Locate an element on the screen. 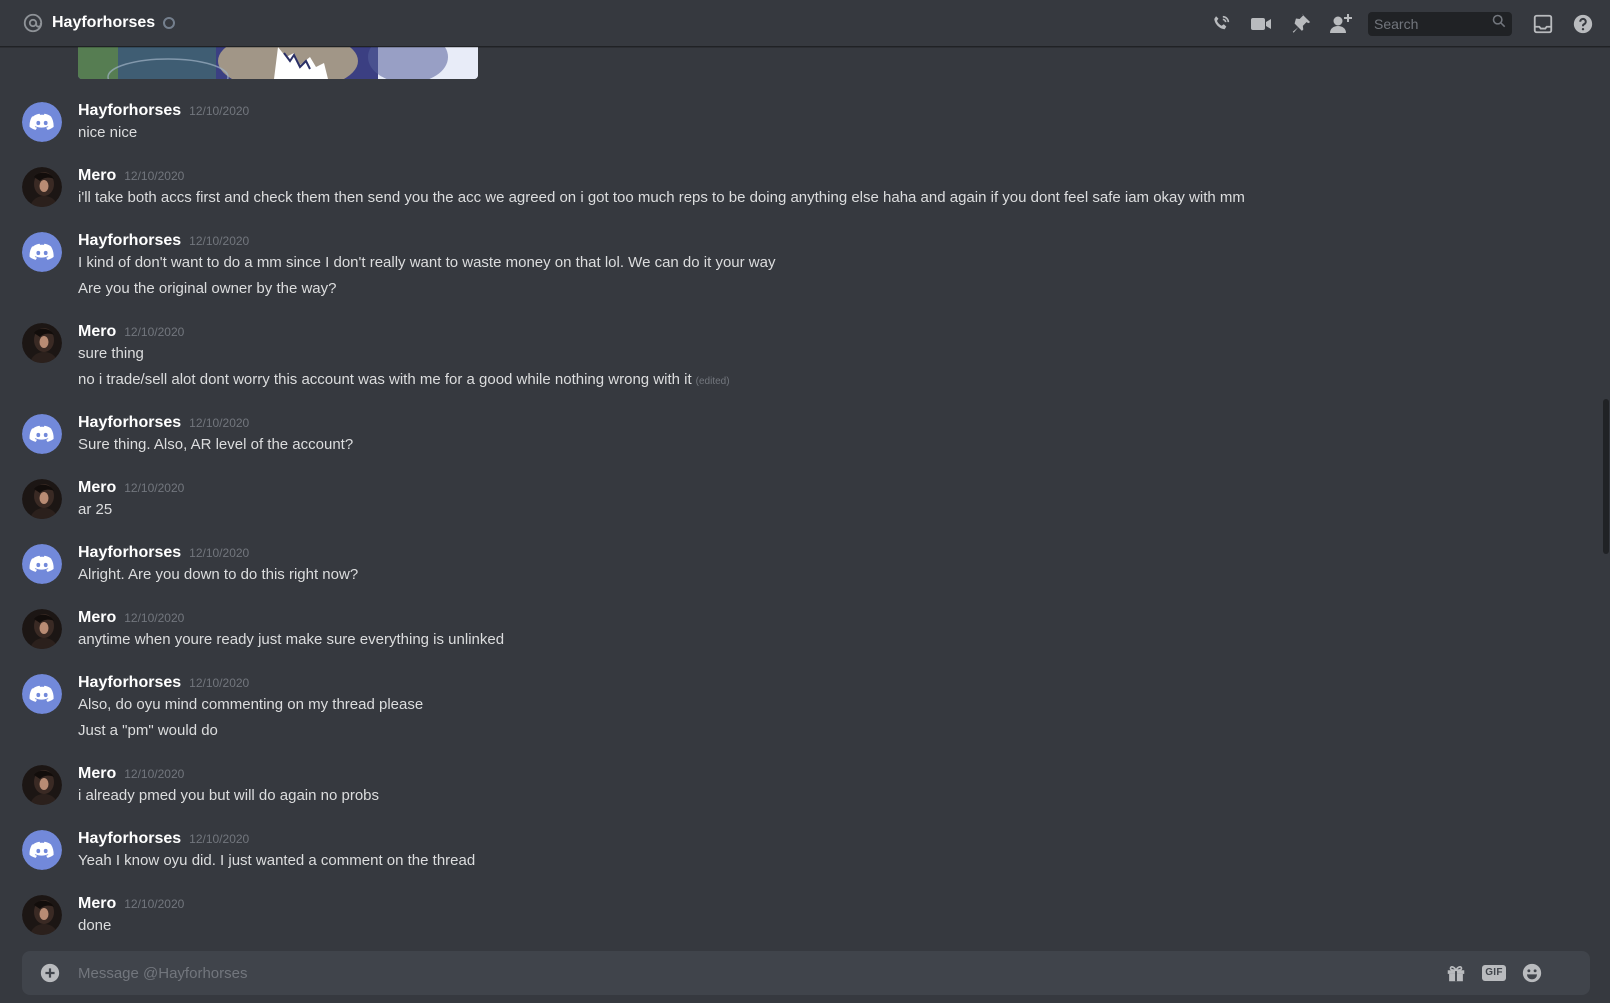  channel-title: Hayforhorses is located at coordinates (104, 22).